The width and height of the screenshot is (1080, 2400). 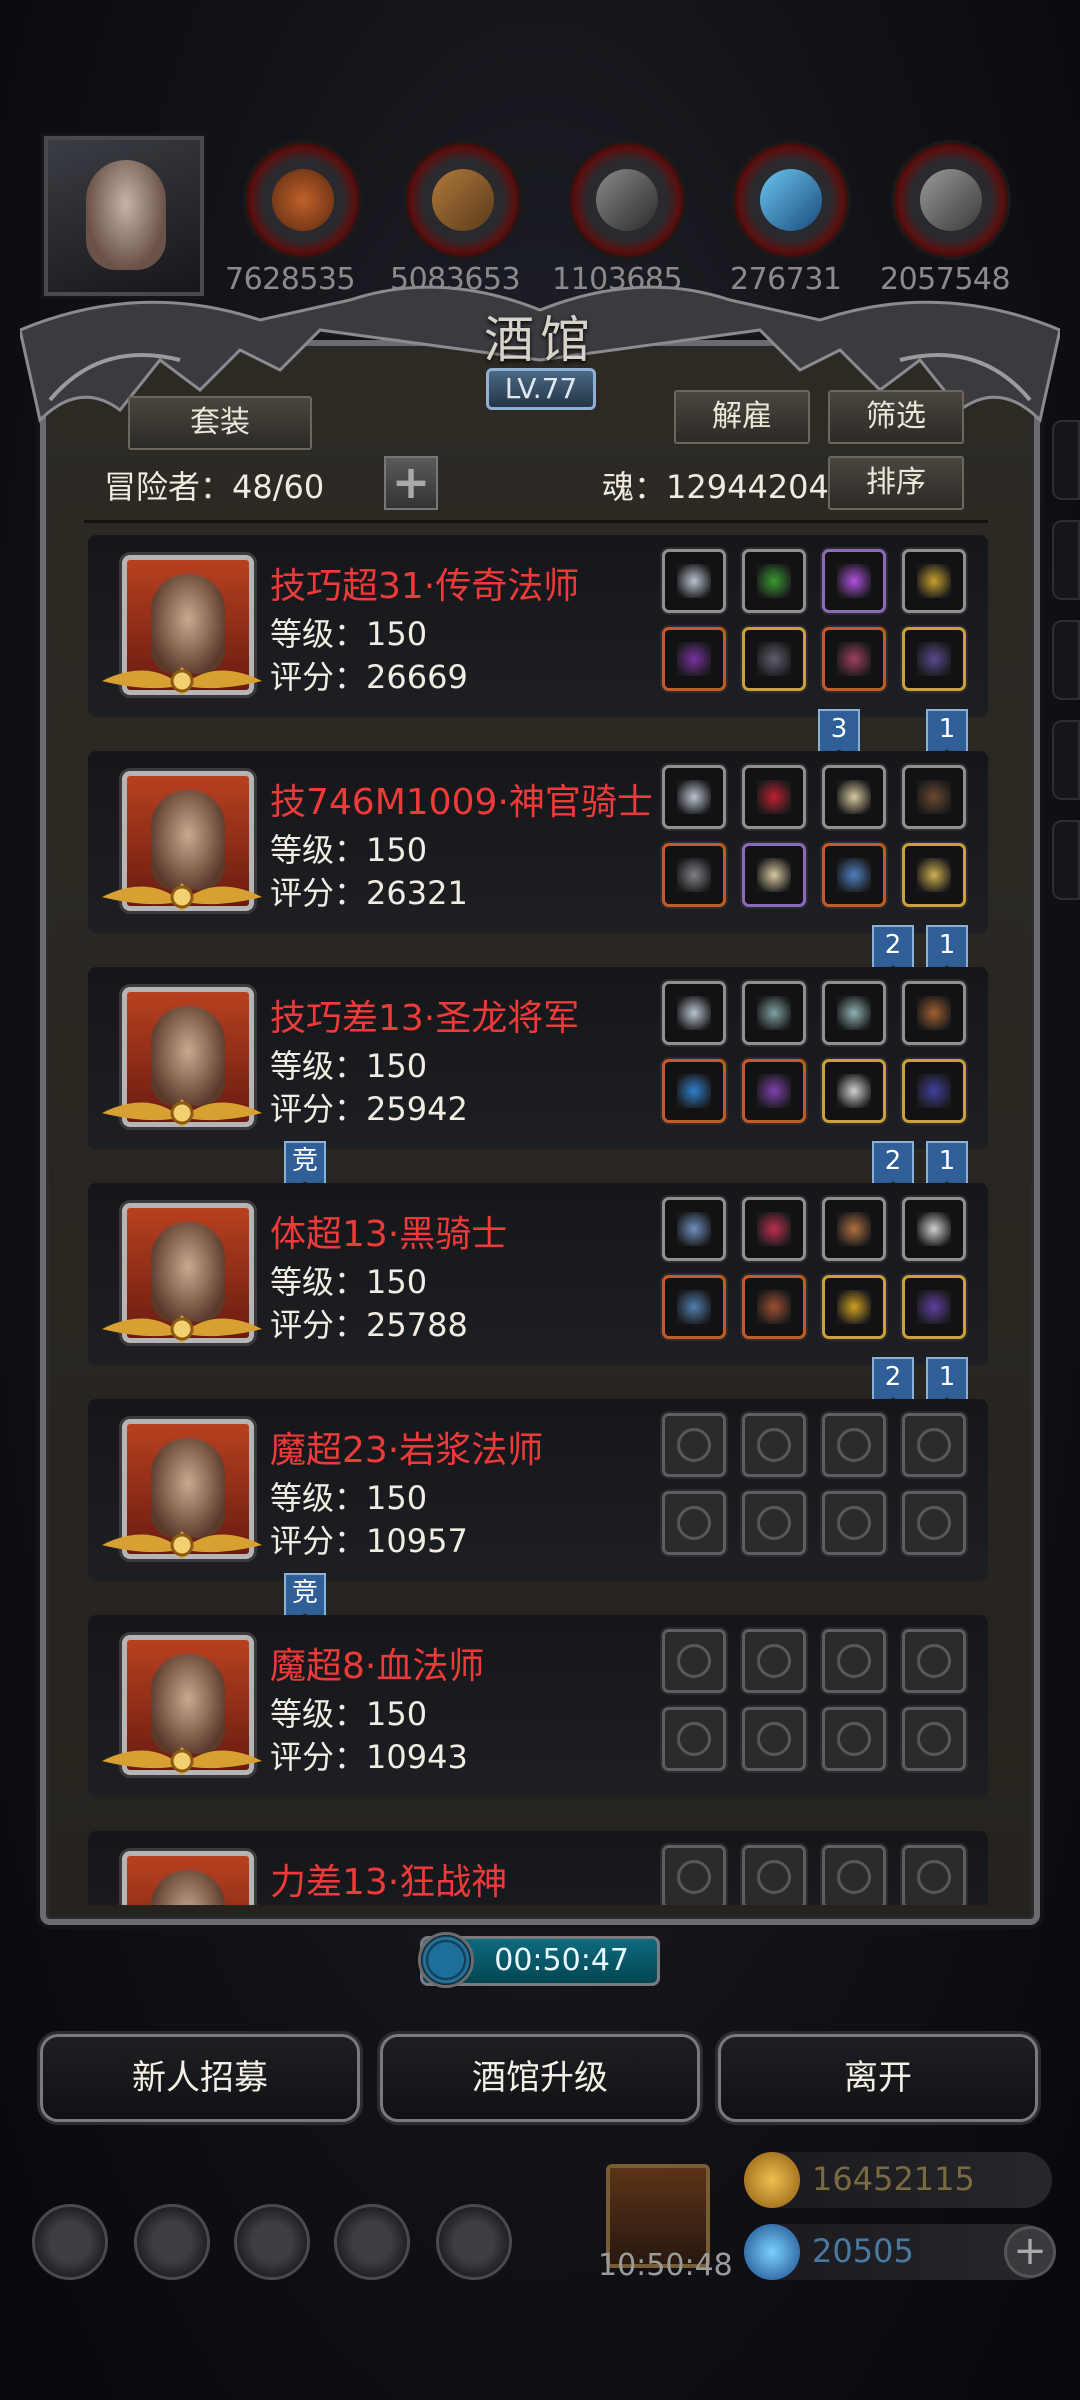 I want to click on hero-card: 技巧超31·传奇法师 等级：150 评分：26669, so click(x=538, y=626).